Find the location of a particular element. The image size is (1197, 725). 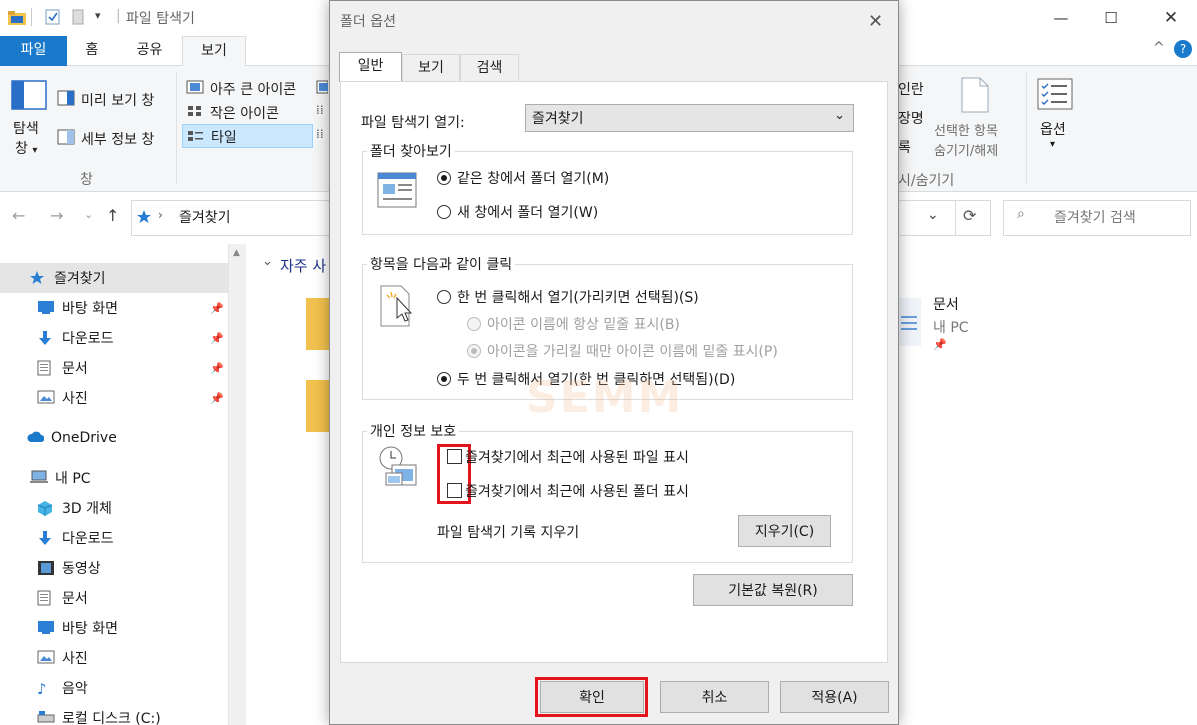

nav-pictures-pinned: 사진 📌 is located at coordinates (114, 398).